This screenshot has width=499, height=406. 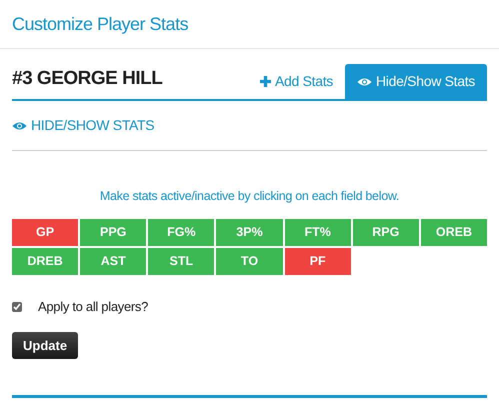 I want to click on stat-toggle: 3P%, so click(x=249, y=232).